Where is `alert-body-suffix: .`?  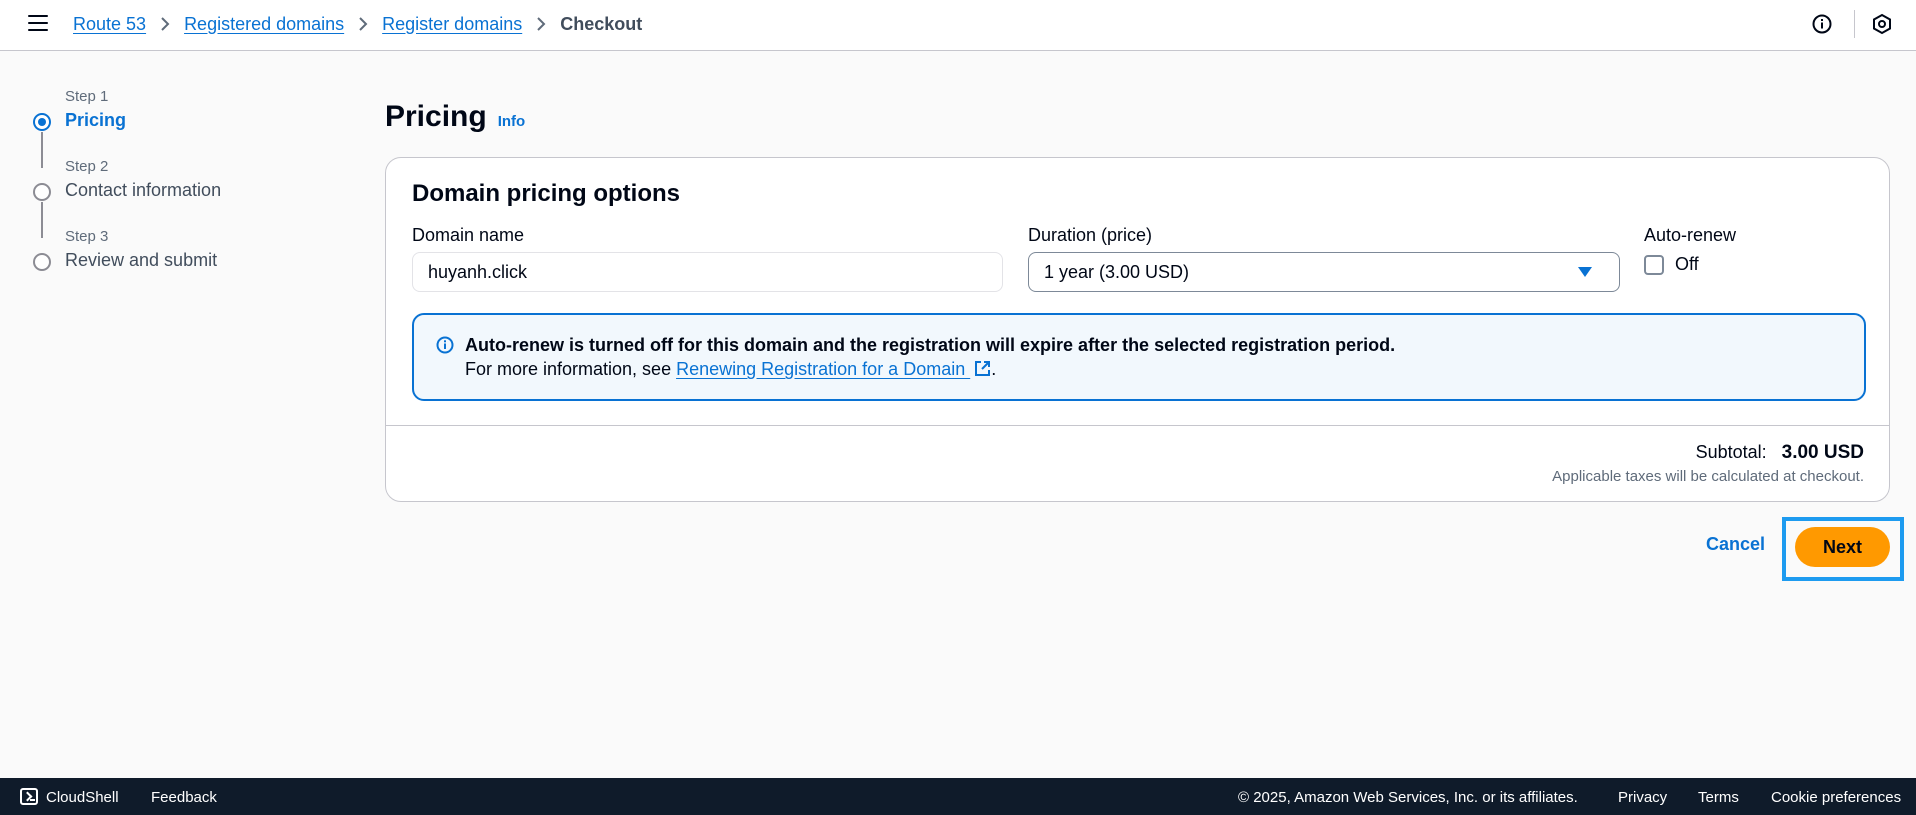 alert-body-suffix: . is located at coordinates (994, 369).